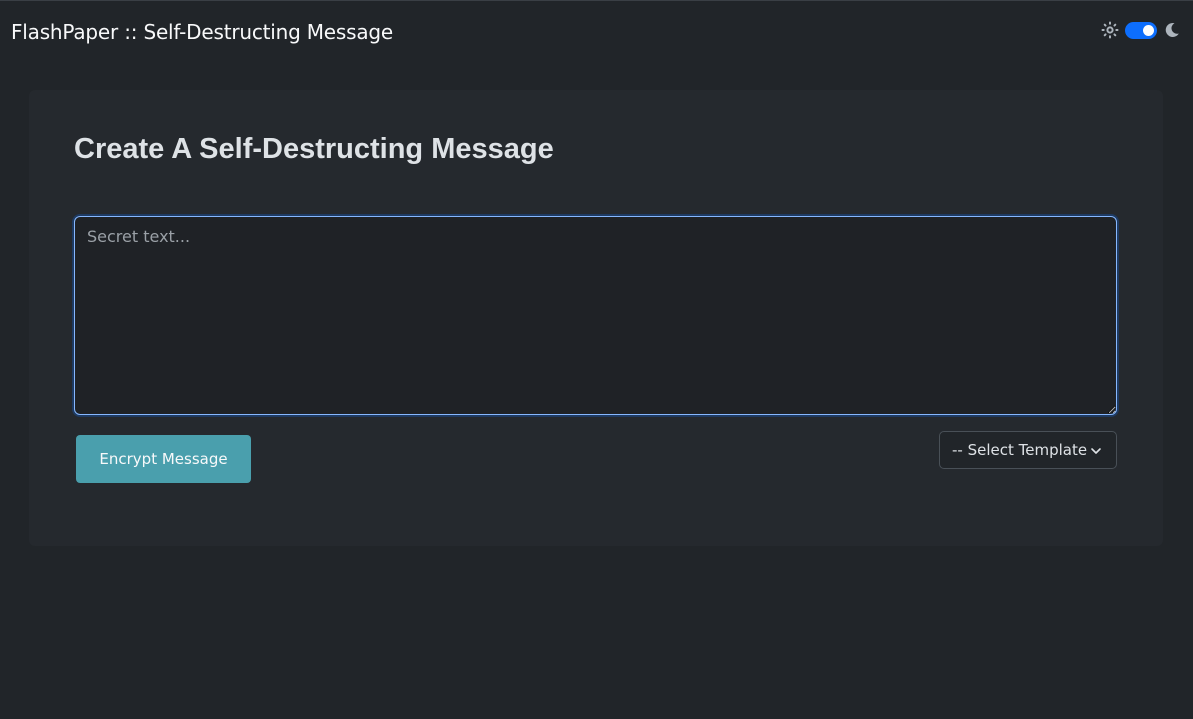 The width and height of the screenshot is (1193, 719). I want to click on theme-switch, so click(1141, 30).